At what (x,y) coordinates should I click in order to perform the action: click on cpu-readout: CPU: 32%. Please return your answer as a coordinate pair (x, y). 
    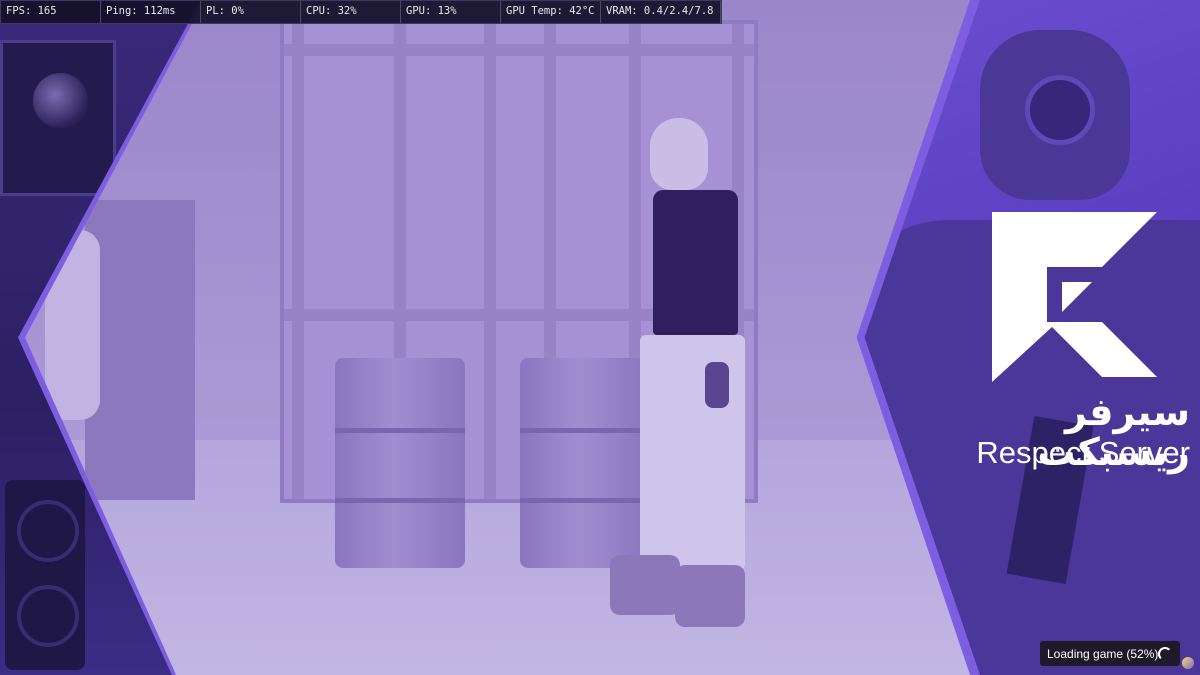
    Looking at the image, I should click on (351, 12).